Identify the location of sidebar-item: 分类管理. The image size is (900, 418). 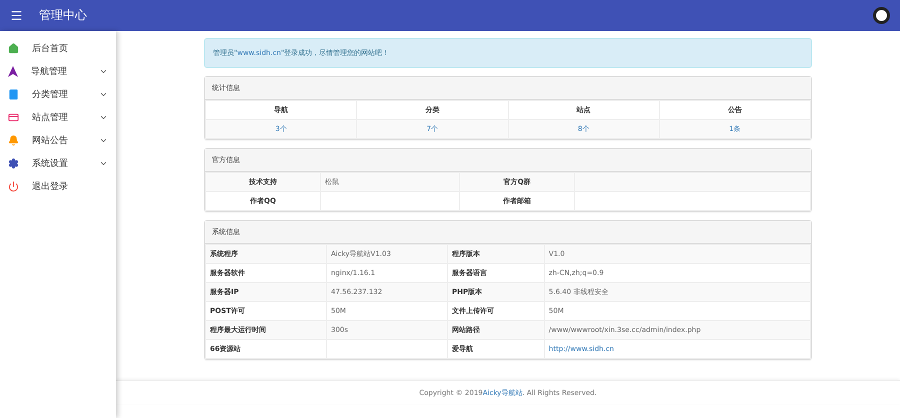
(58, 94).